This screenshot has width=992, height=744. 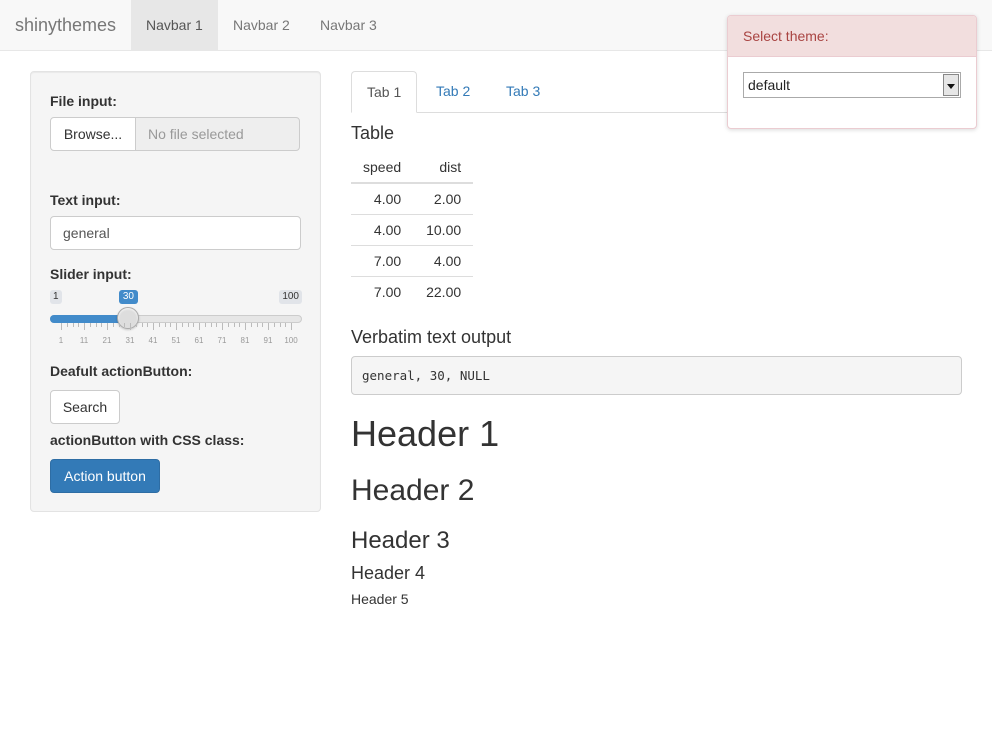 What do you see at coordinates (175, 233) in the screenshot?
I see `text-input: general` at bounding box center [175, 233].